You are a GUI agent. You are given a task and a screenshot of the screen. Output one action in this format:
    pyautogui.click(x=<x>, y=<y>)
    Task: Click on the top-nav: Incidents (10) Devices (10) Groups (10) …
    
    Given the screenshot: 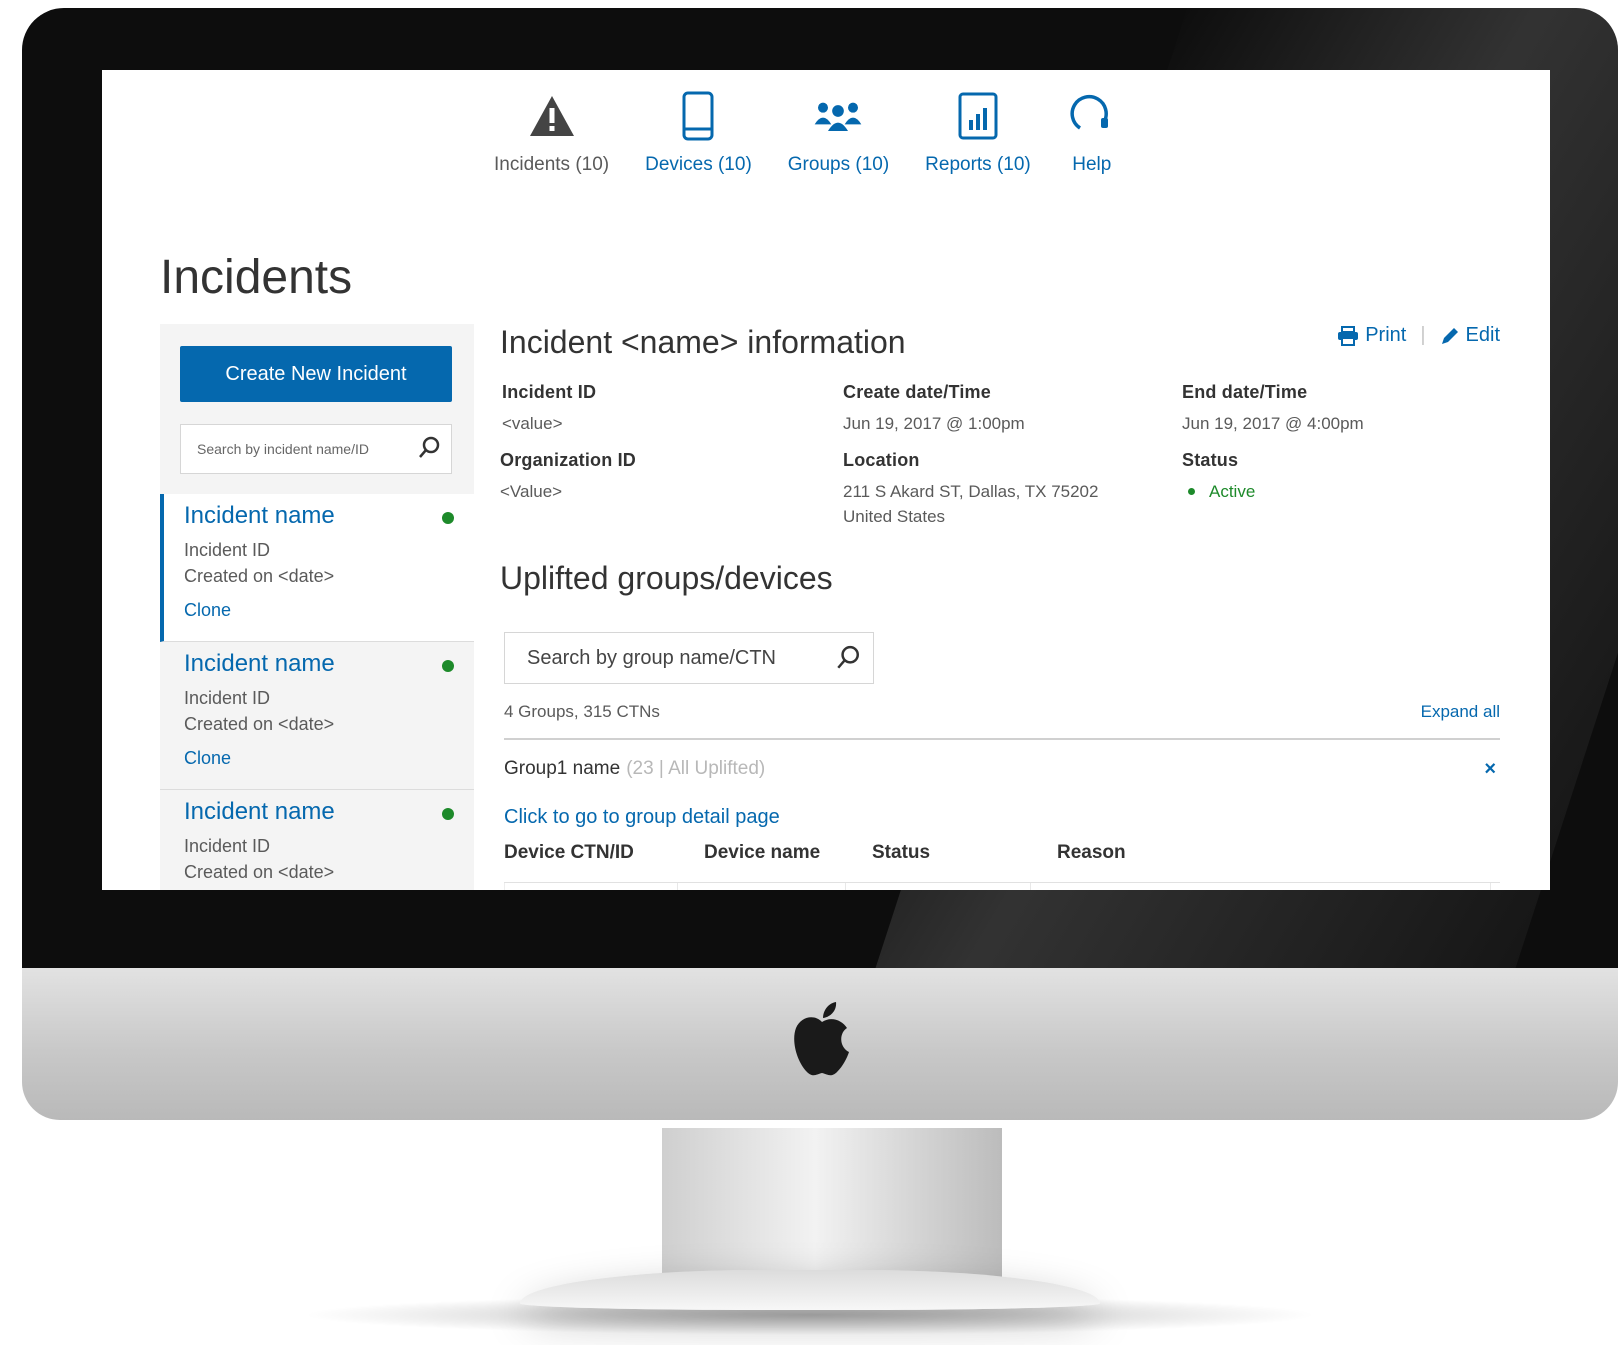 What is the action you would take?
    pyautogui.click(x=823, y=133)
    